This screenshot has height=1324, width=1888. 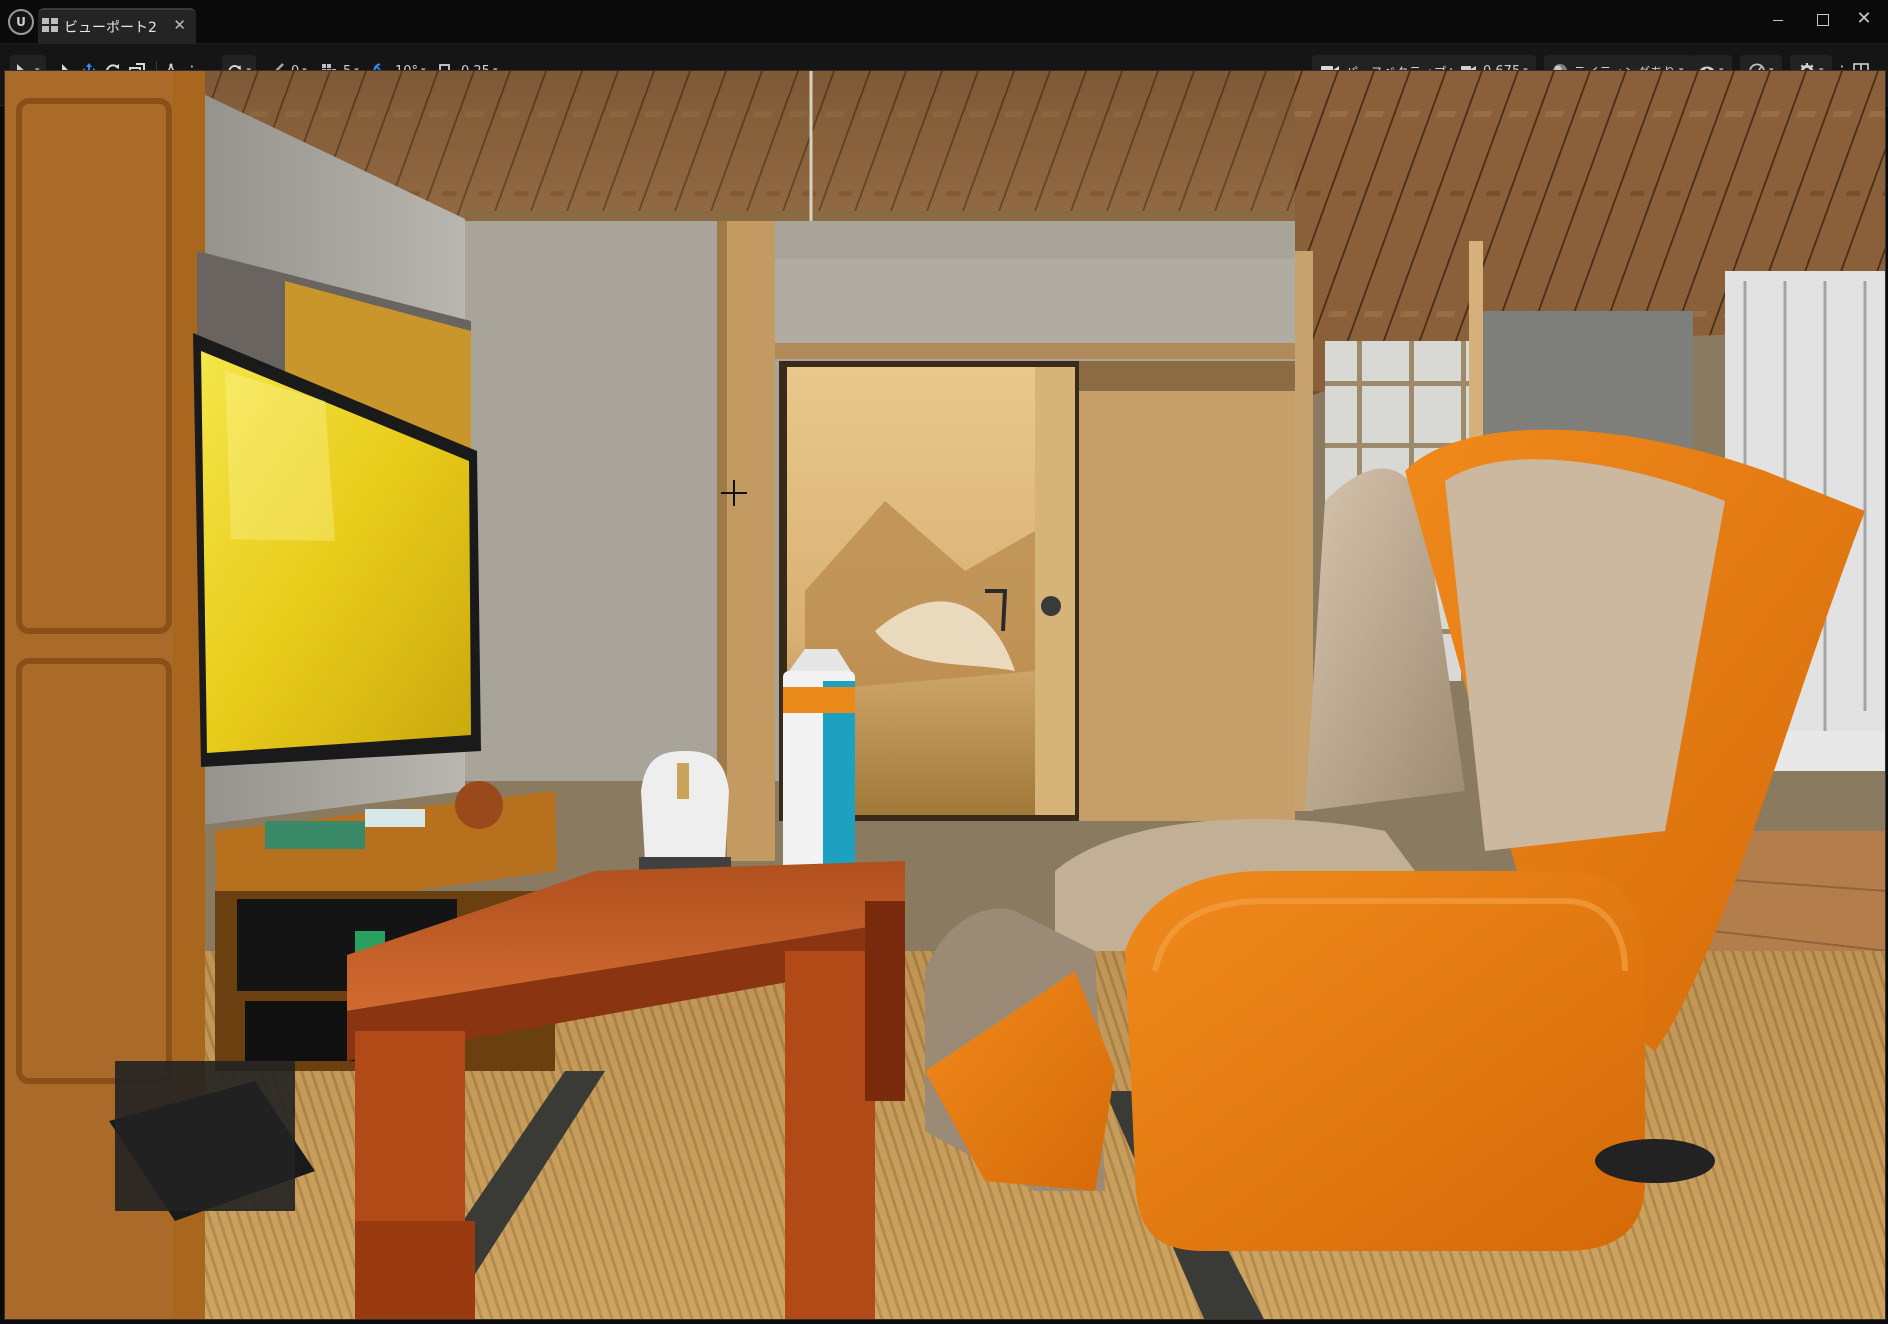 I want to click on close-icon: ✕, so click(x=179, y=25).